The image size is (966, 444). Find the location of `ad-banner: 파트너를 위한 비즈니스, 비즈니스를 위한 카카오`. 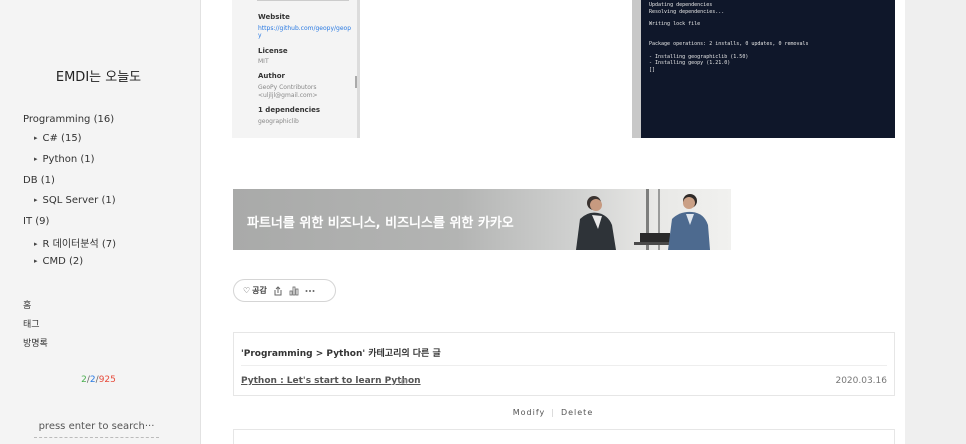

ad-banner: 파트너를 위한 비즈니스, 비즈니스를 위한 카카오 is located at coordinates (482, 219).